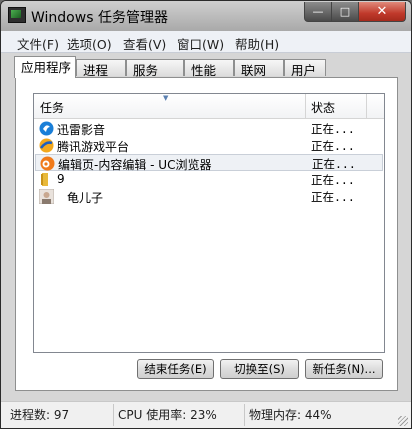 This screenshot has width=412, height=429. What do you see at coordinates (38, 43) in the screenshot?
I see `menu-file: 文件(F)` at bounding box center [38, 43].